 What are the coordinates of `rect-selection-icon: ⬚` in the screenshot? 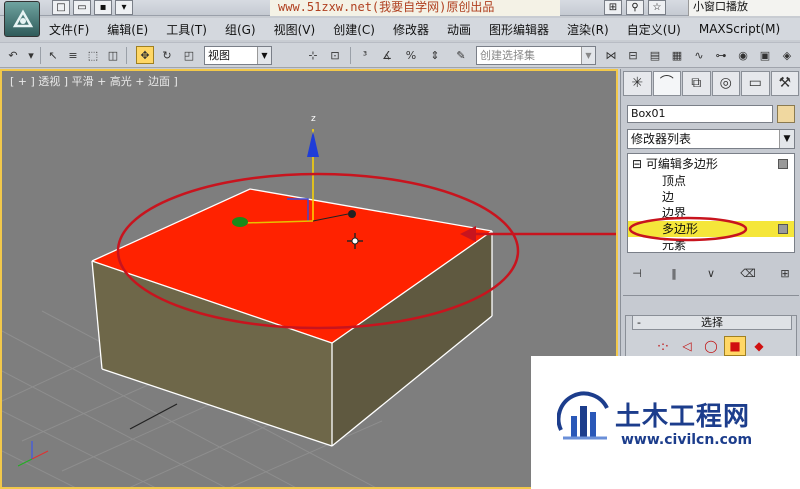 It's located at (93, 55).